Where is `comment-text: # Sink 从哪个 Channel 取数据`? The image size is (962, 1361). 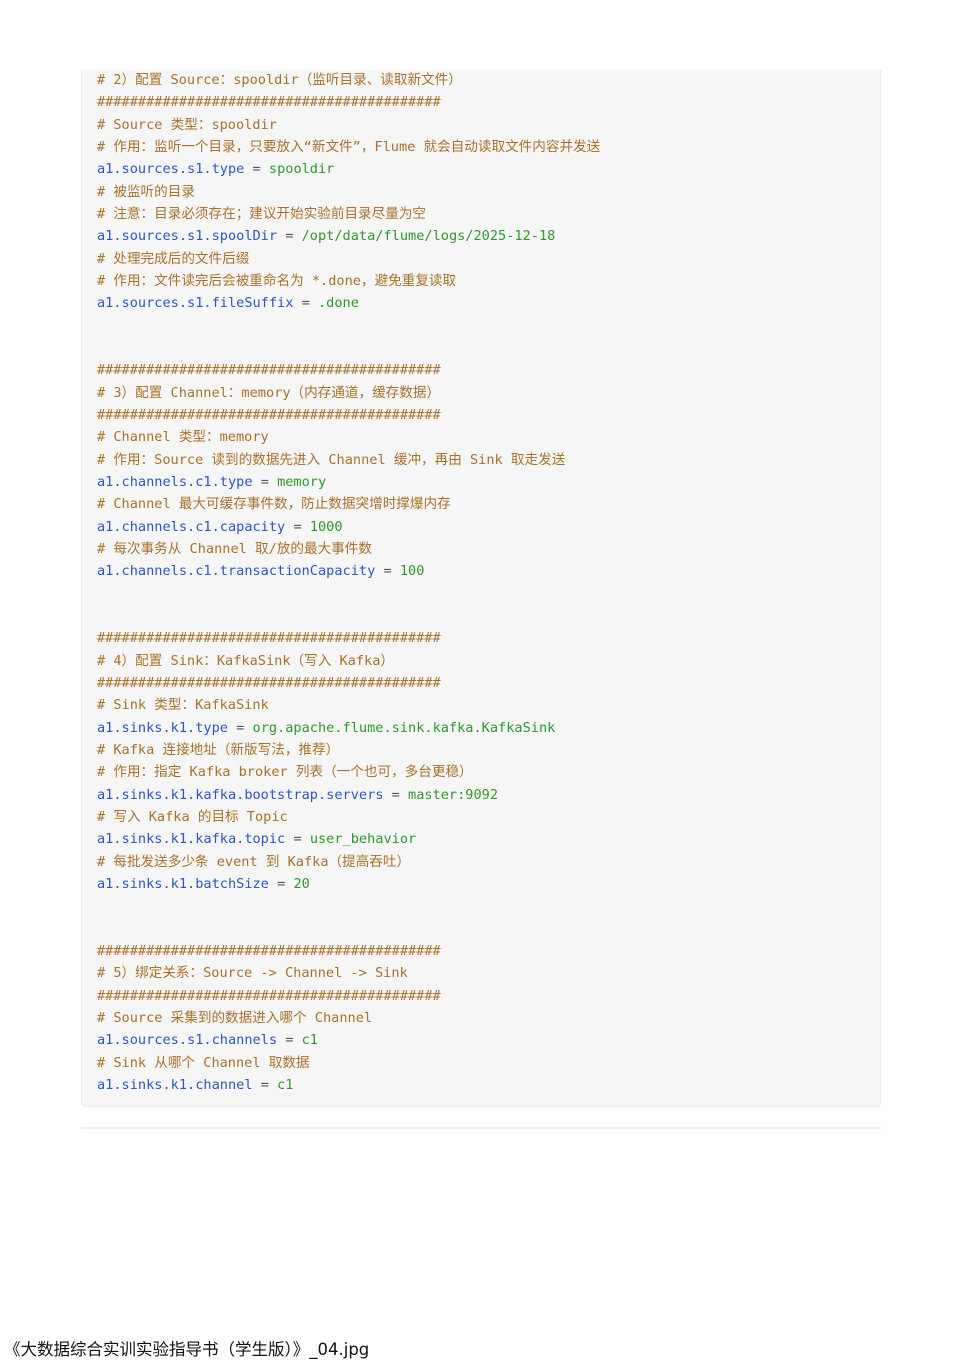
comment-text: # Sink 从哪个 Channel 取数据 is located at coordinates (203, 1062).